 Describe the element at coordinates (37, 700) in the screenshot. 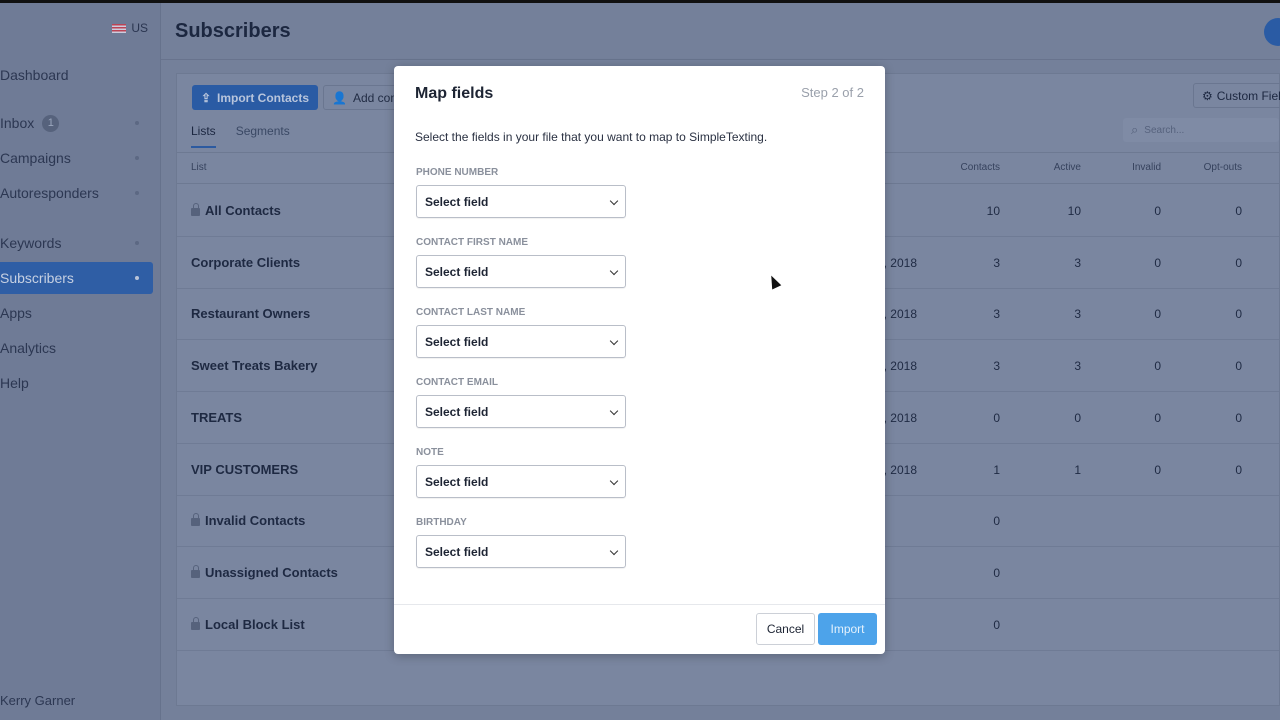

I see `user-menu: Kerry Garner` at that location.